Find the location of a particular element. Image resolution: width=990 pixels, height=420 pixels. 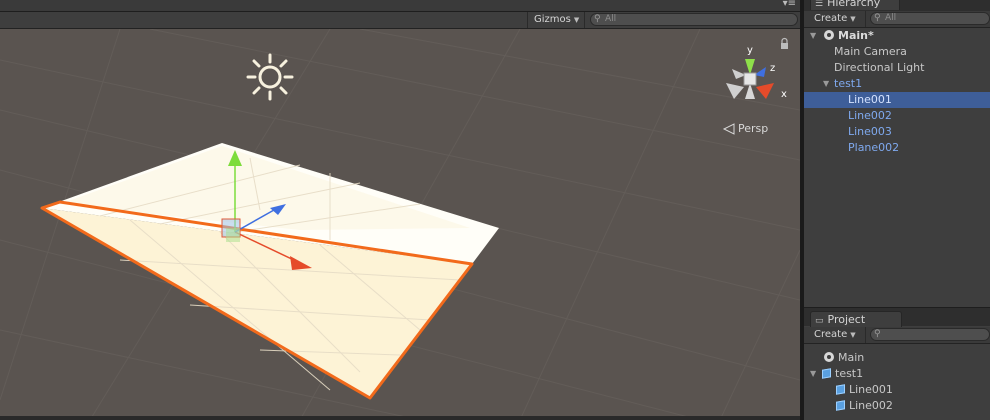

project-toolbar: Create ▼ ⚲ is located at coordinates (897, 335).